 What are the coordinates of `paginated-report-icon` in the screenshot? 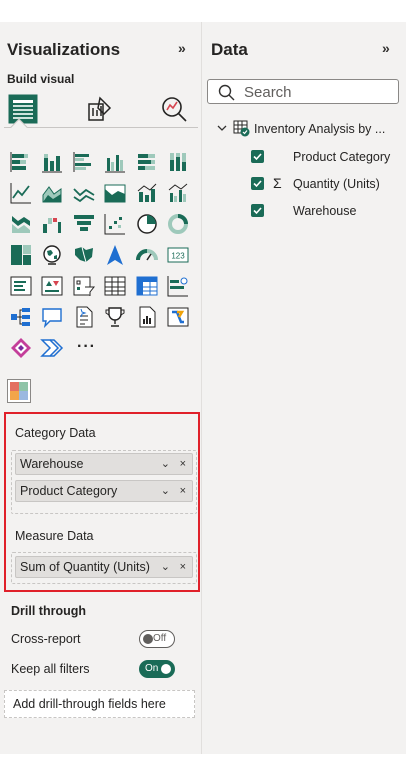 It's located at (147, 317).